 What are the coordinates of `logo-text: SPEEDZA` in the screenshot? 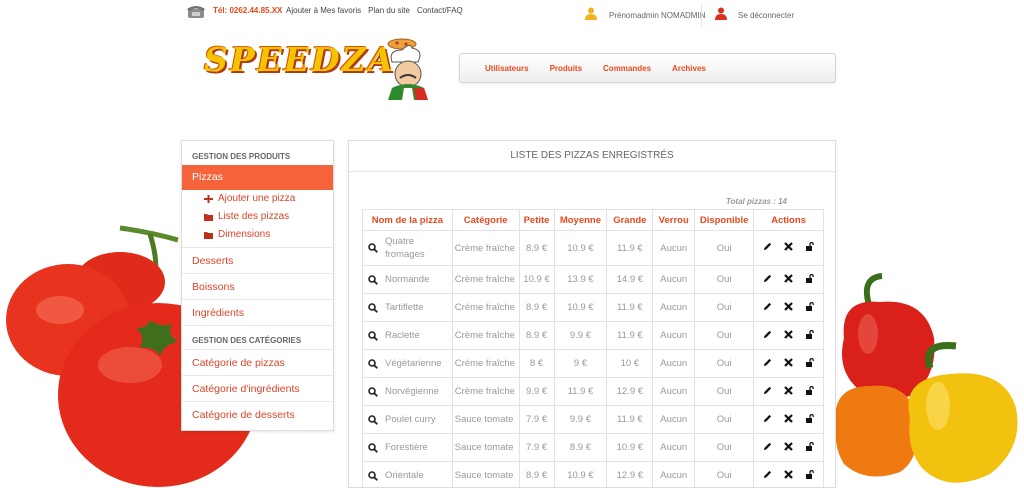 It's located at (299, 59).